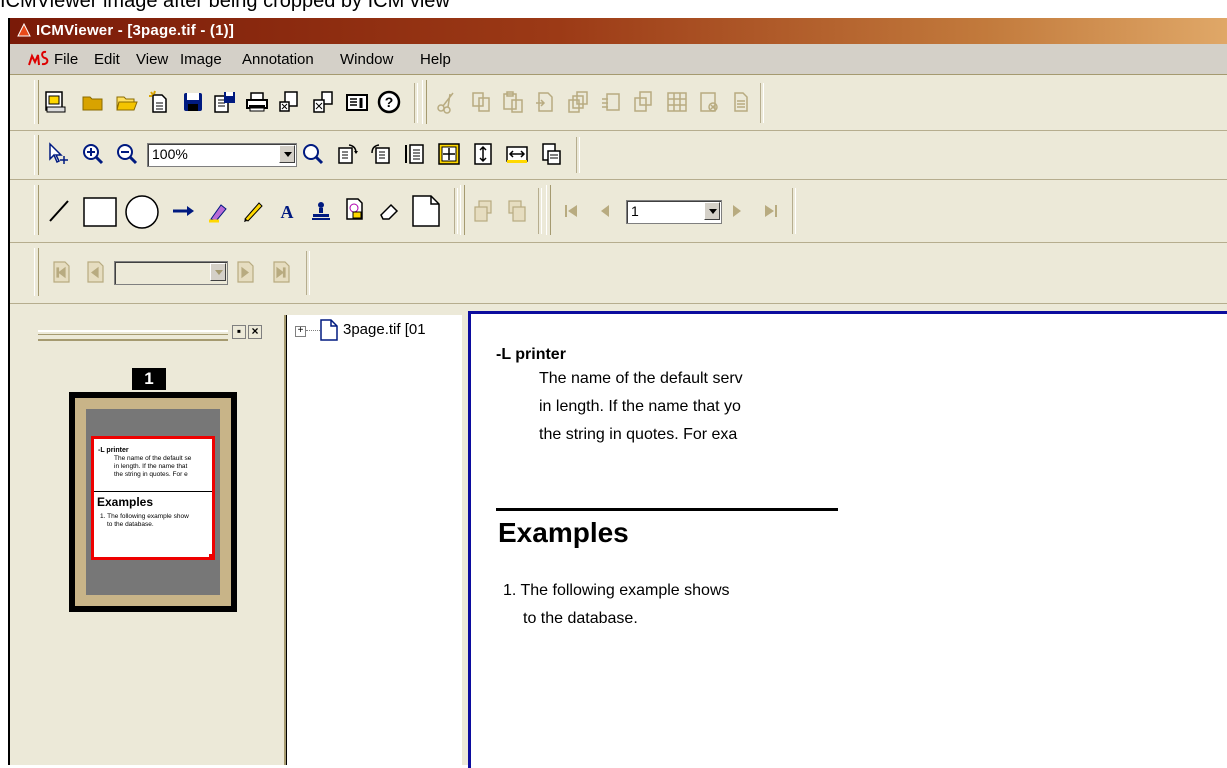 The width and height of the screenshot is (1227, 768). What do you see at coordinates (253, 211) in the screenshot?
I see `pencil-tool-icon` at bounding box center [253, 211].